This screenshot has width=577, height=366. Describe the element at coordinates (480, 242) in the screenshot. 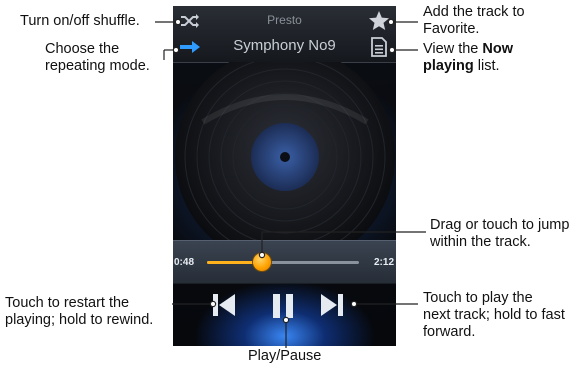

I see `callout-seek-line2: within the track.` at that location.